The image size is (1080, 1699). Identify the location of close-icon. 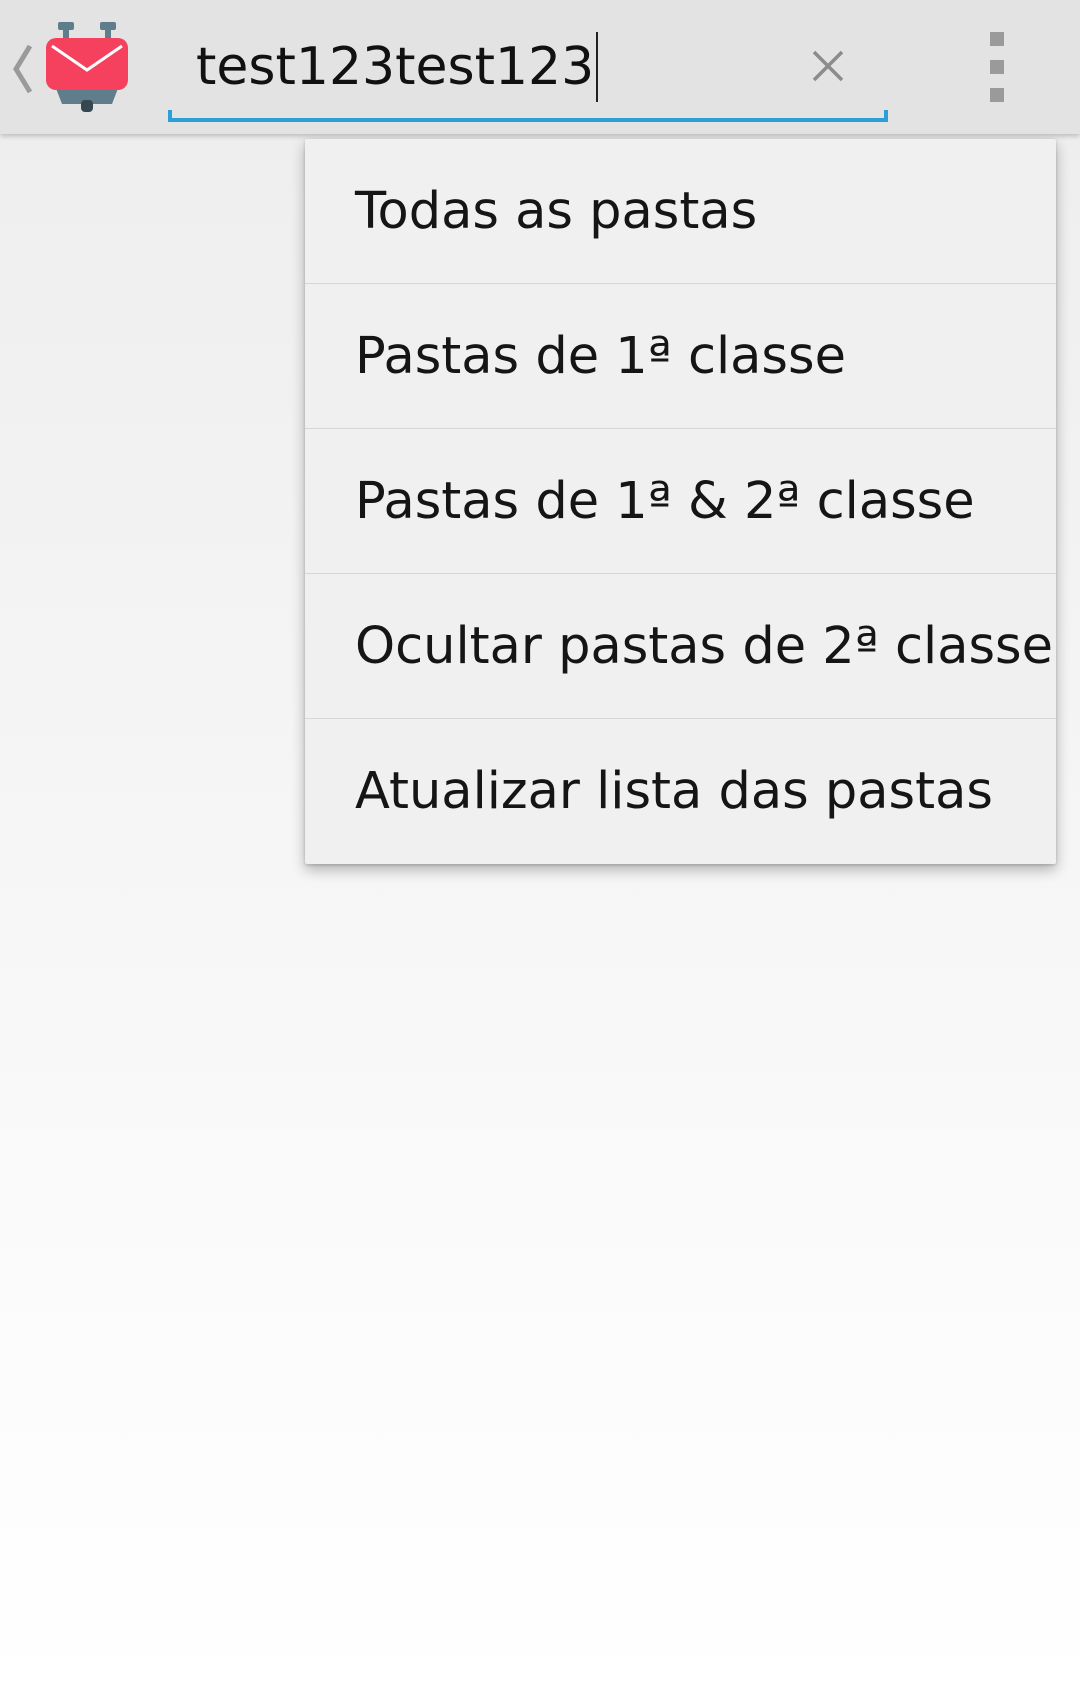
(828, 66).